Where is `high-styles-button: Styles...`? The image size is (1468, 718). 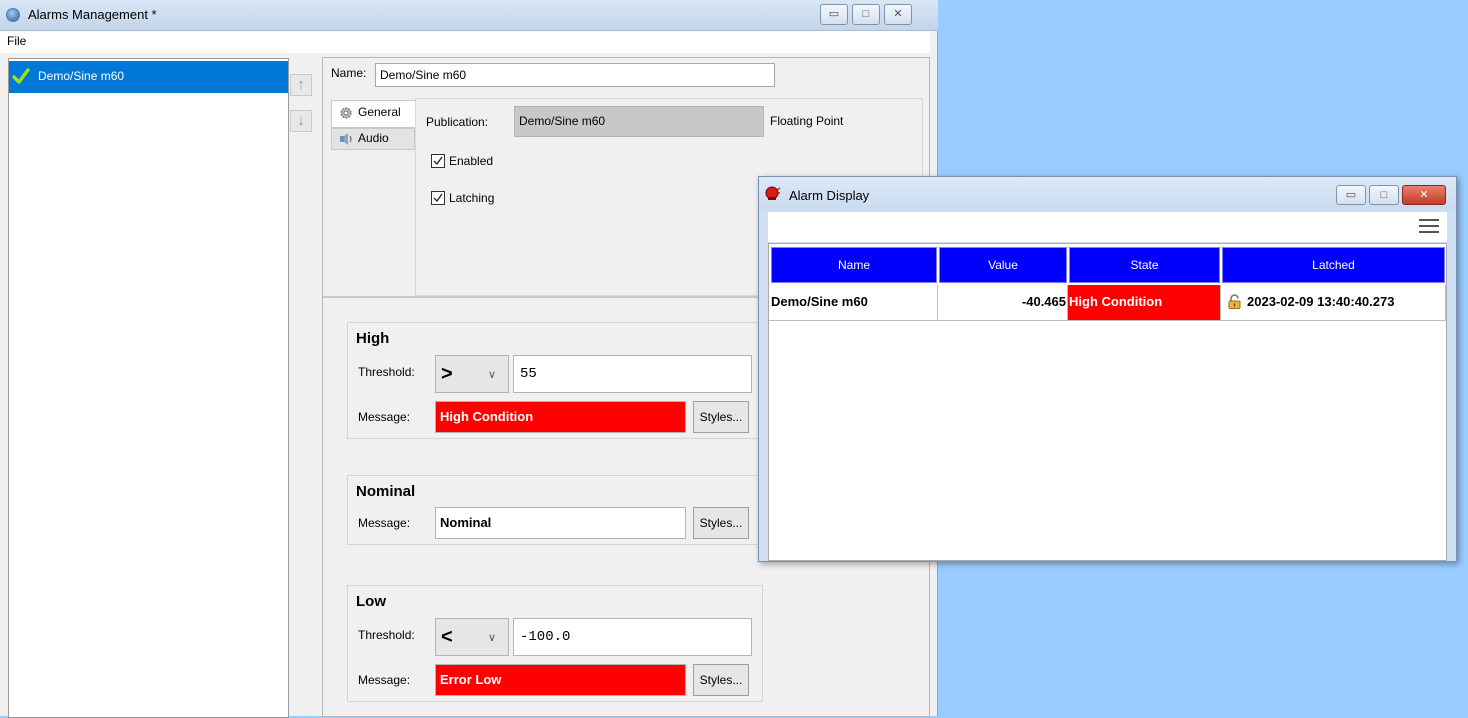 high-styles-button: Styles... is located at coordinates (721, 417).